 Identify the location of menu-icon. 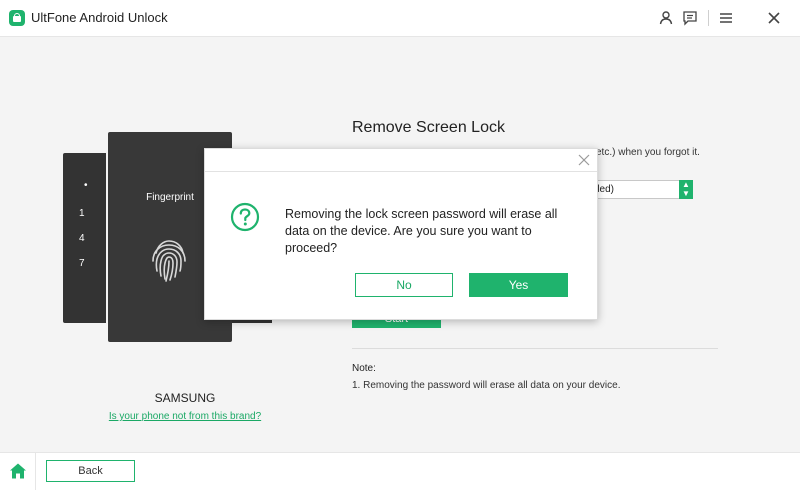
(726, 18).